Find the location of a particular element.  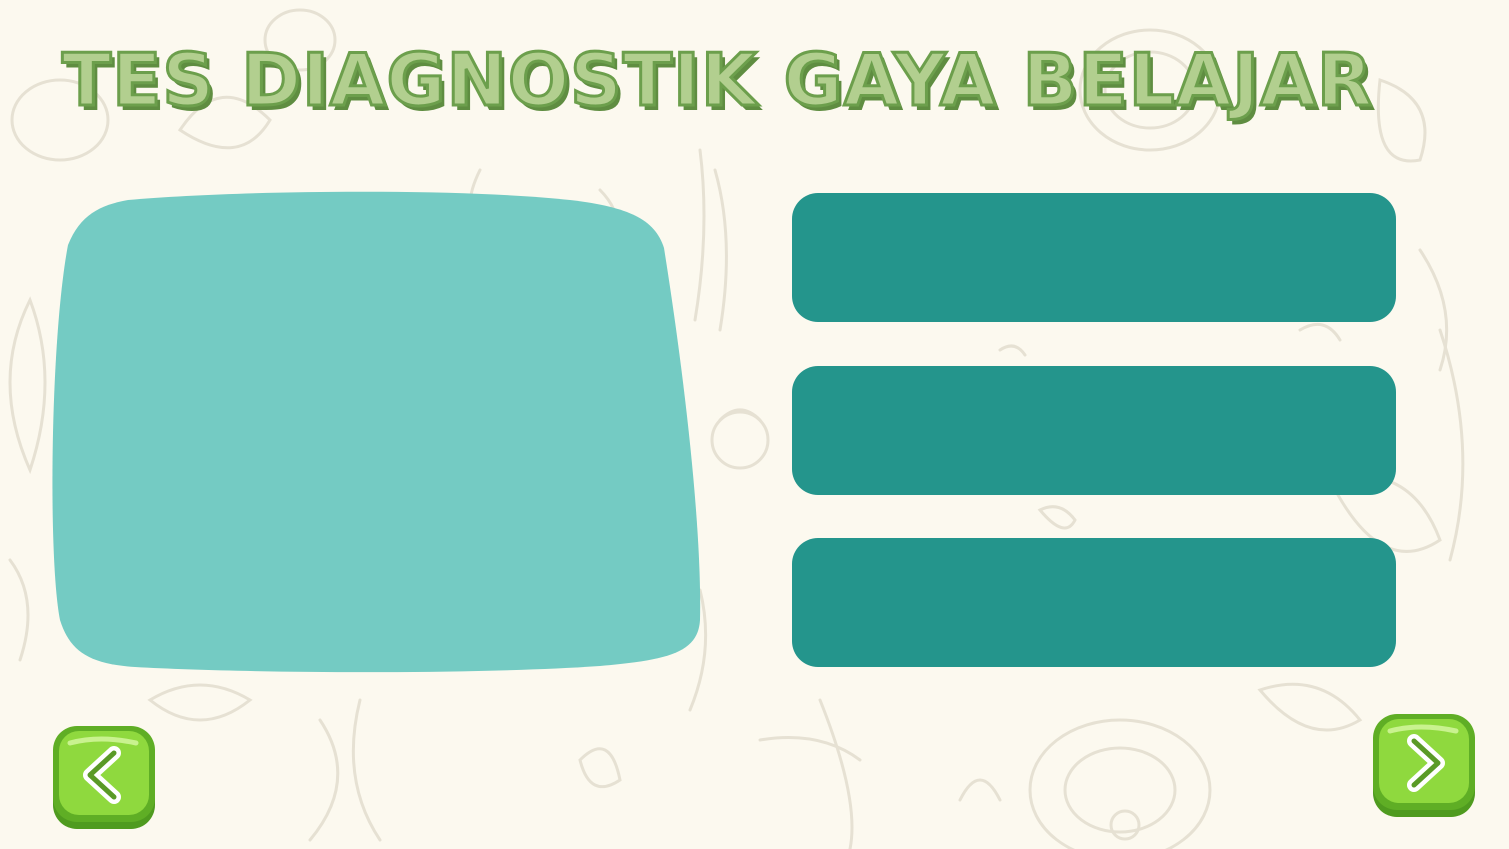

chevron-right-icon is located at coordinates (1424, 765).